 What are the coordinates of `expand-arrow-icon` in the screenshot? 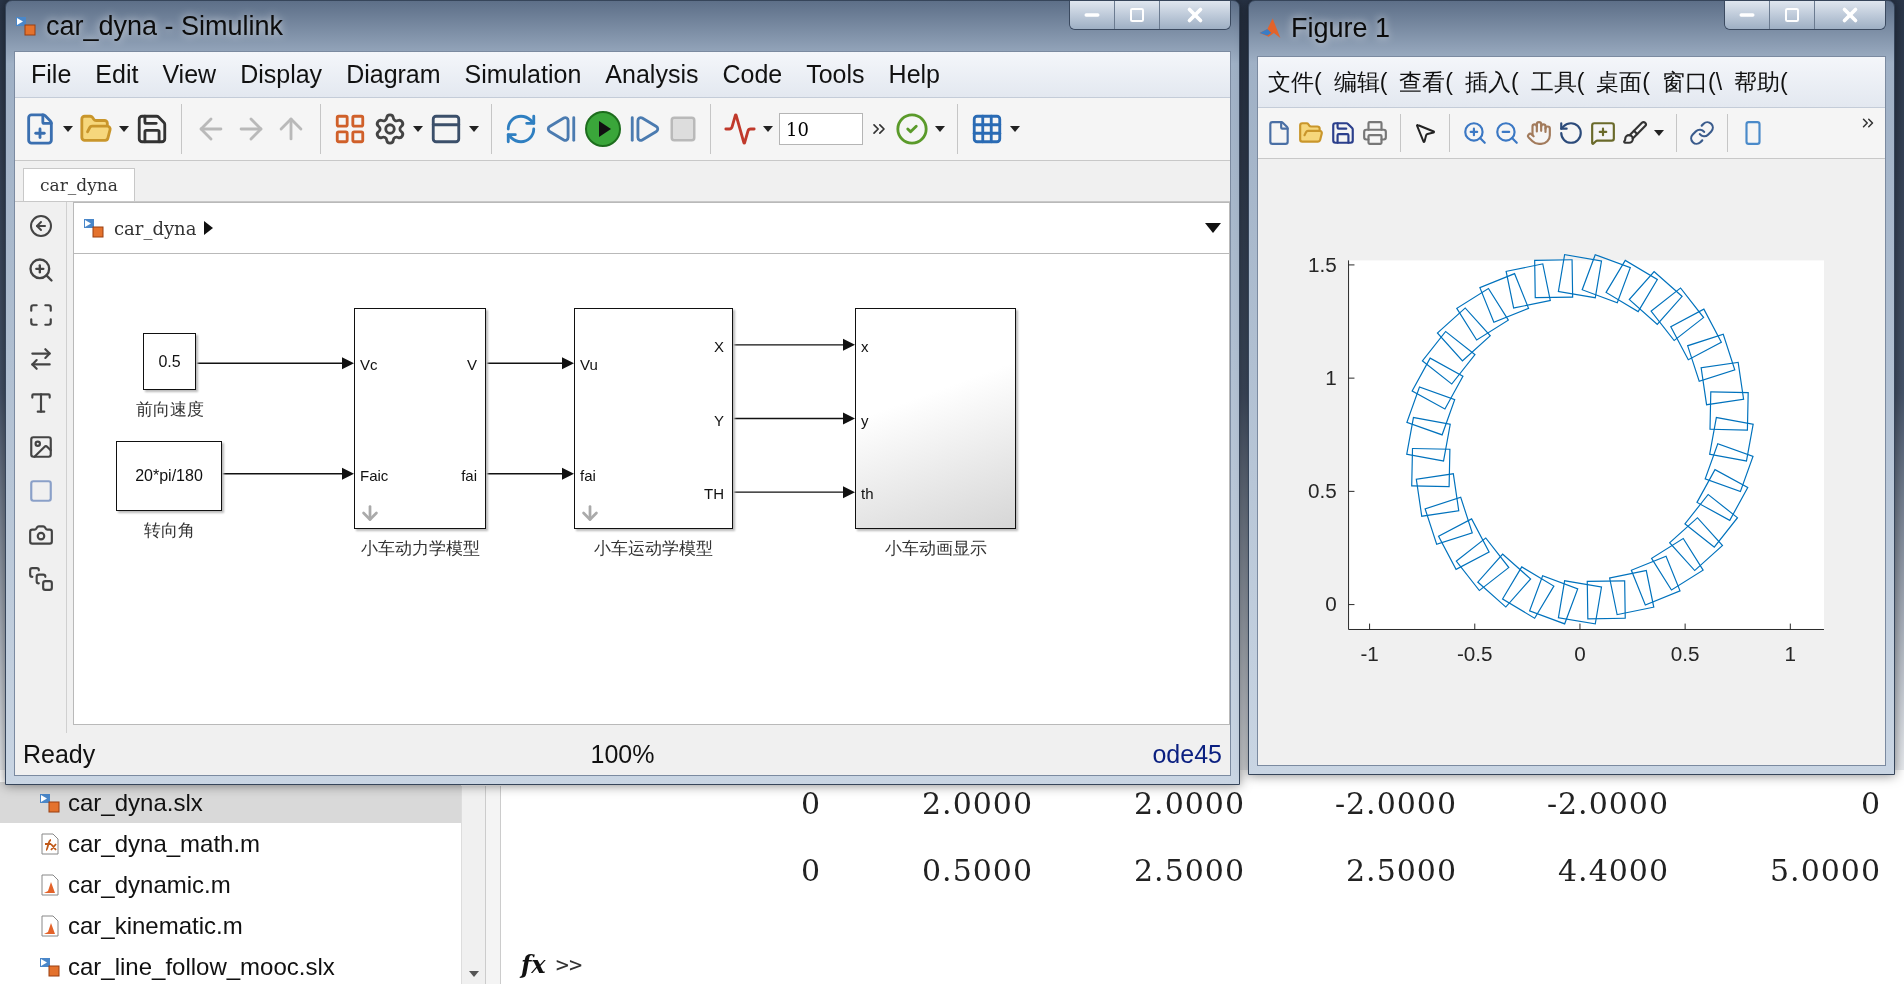 It's located at (209, 228).